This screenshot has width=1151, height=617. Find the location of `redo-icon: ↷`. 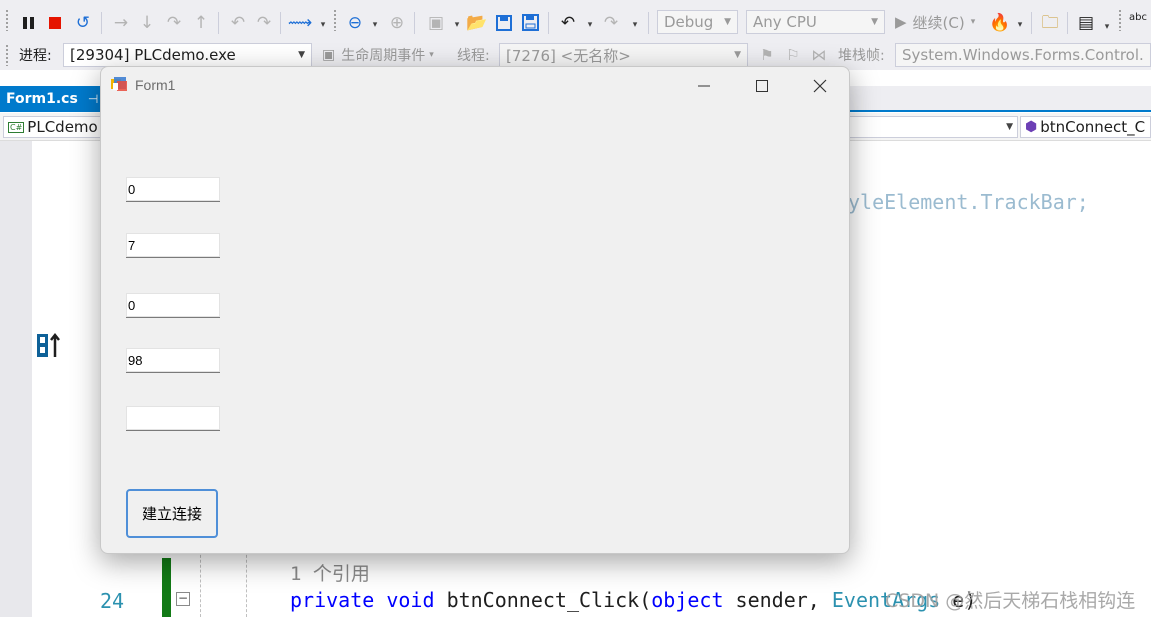

redo-icon: ↷ is located at coordinates (611, 23).